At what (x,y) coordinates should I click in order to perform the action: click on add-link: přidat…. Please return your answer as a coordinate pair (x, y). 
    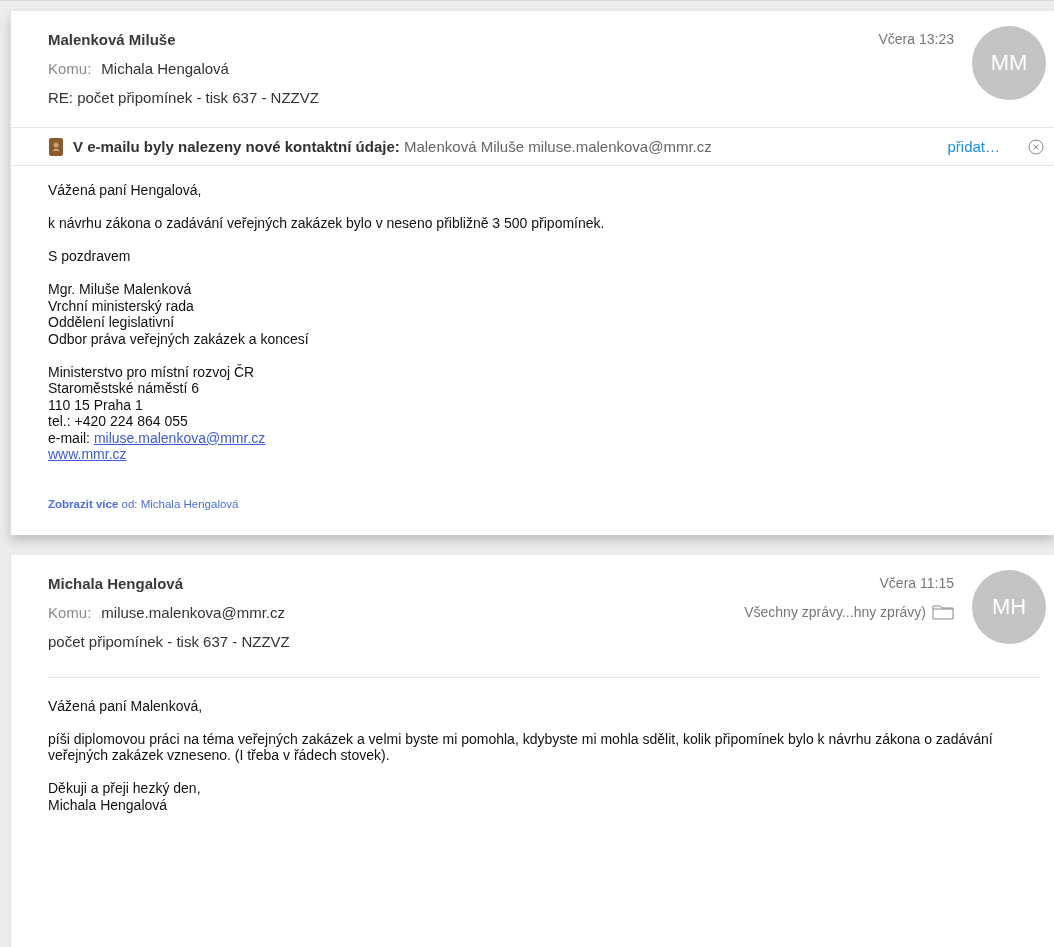
    Looking at the image, I should click on (973, 146).